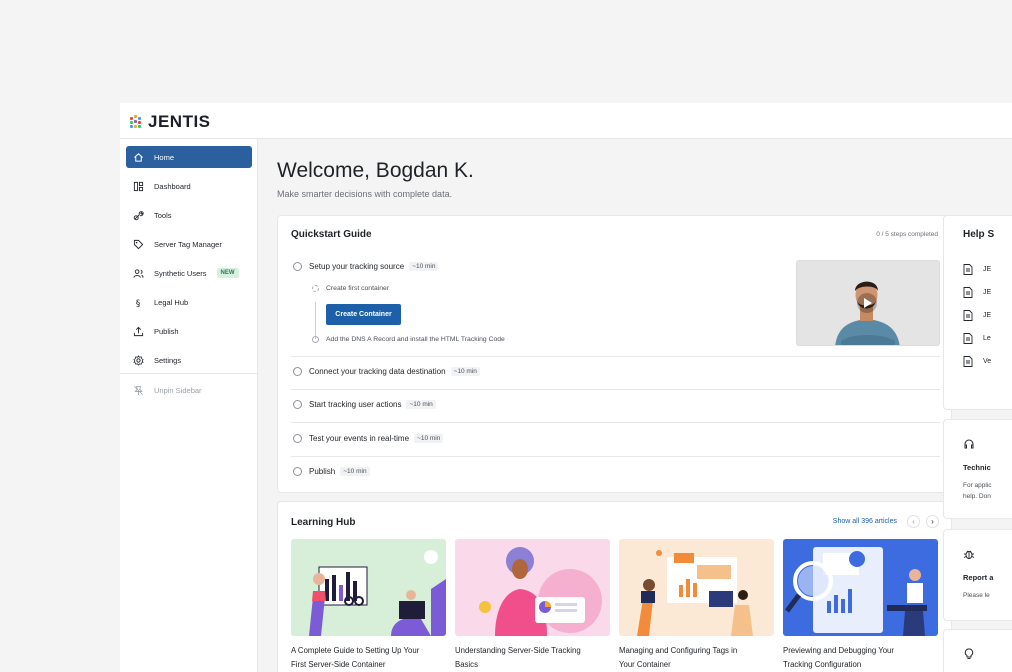 Image resolution: width=1012 pixels, height=672 pixels. I want to click on step-label: Publish, so click(322, 471).